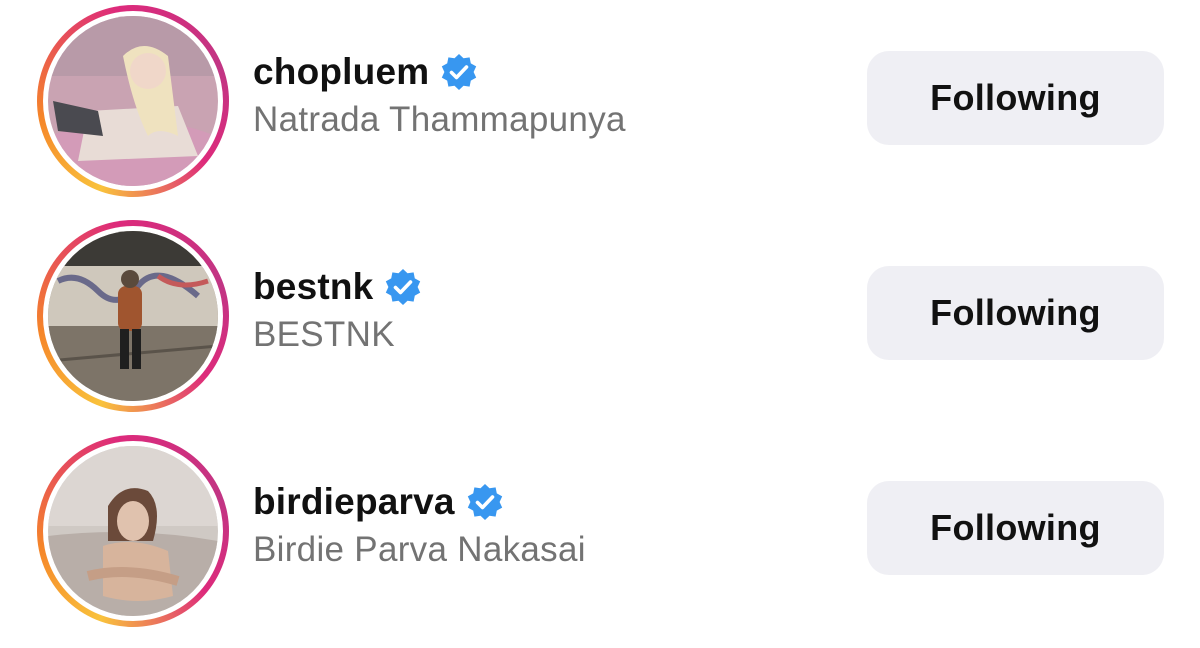 Image resolution: width=1200 pixels, height=648 pixels. What do you see at coordinates (439, 119) in the screenshot?
I see `full-name: Natrada Thammapunya` at bounding box center [439, 119].